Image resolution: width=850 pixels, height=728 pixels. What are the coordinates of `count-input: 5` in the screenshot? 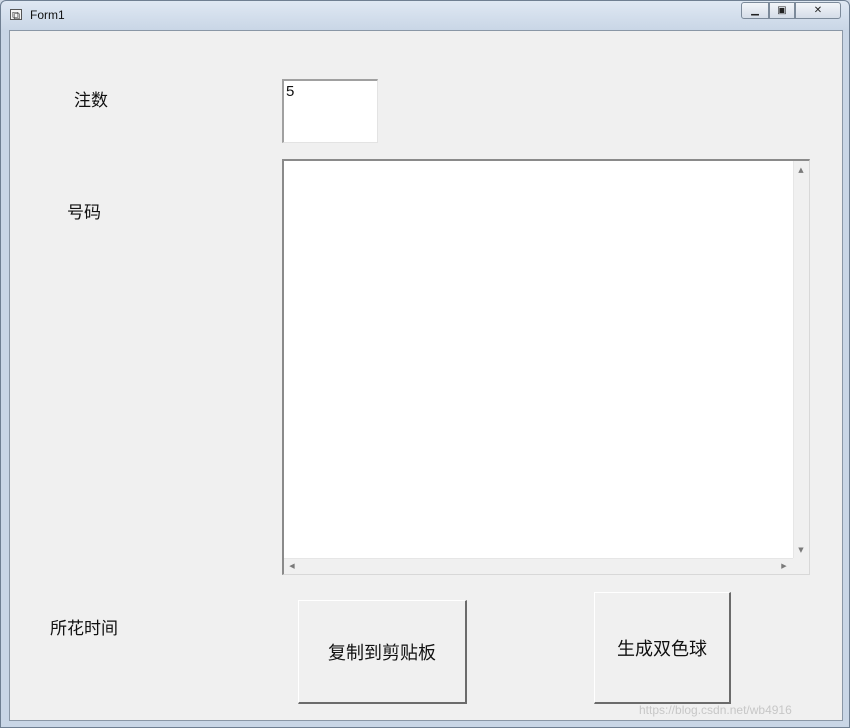 It's located at (330, 111).